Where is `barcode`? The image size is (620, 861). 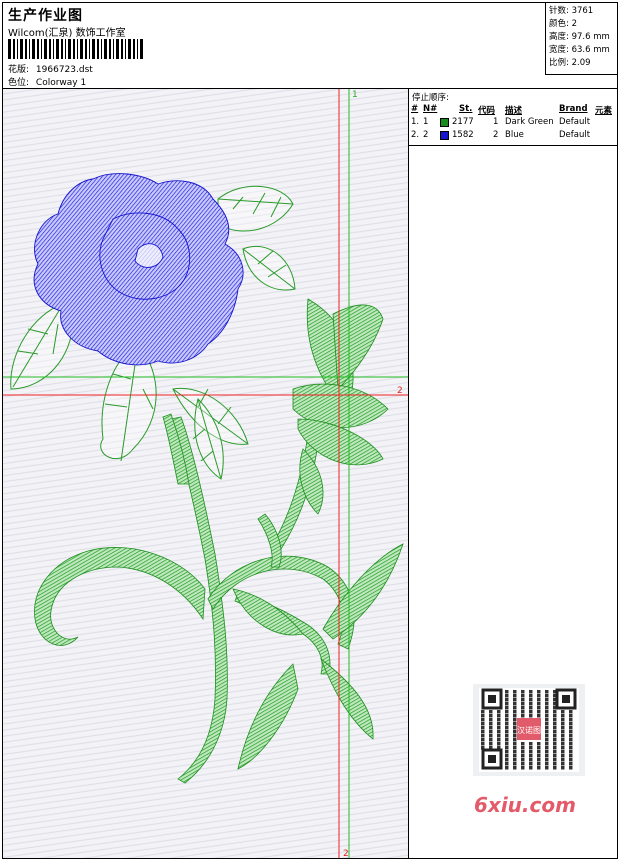
barcode is located at coordinates (75, 49).